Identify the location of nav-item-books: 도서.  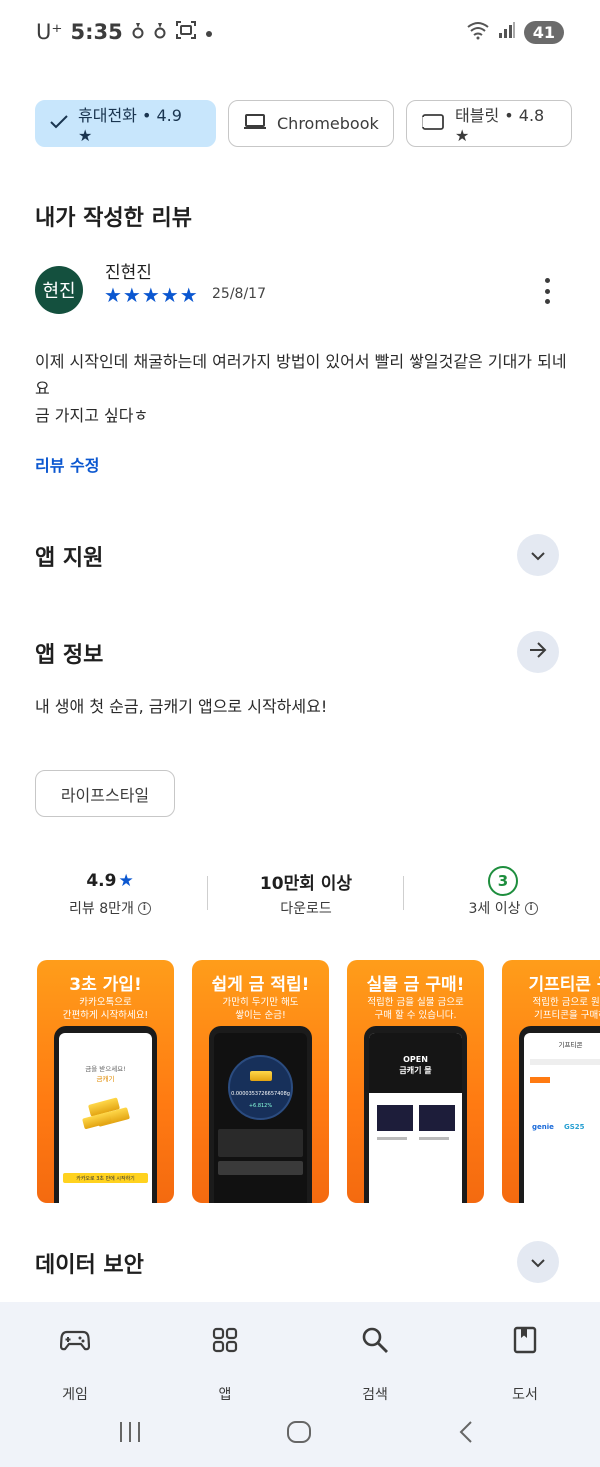
(525, 1362).